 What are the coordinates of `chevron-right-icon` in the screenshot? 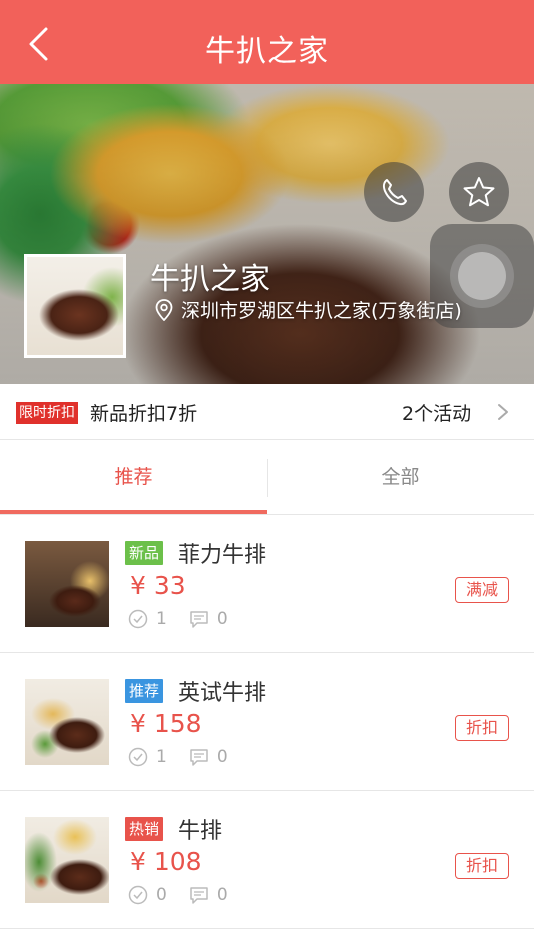 It's located at (503, 412).